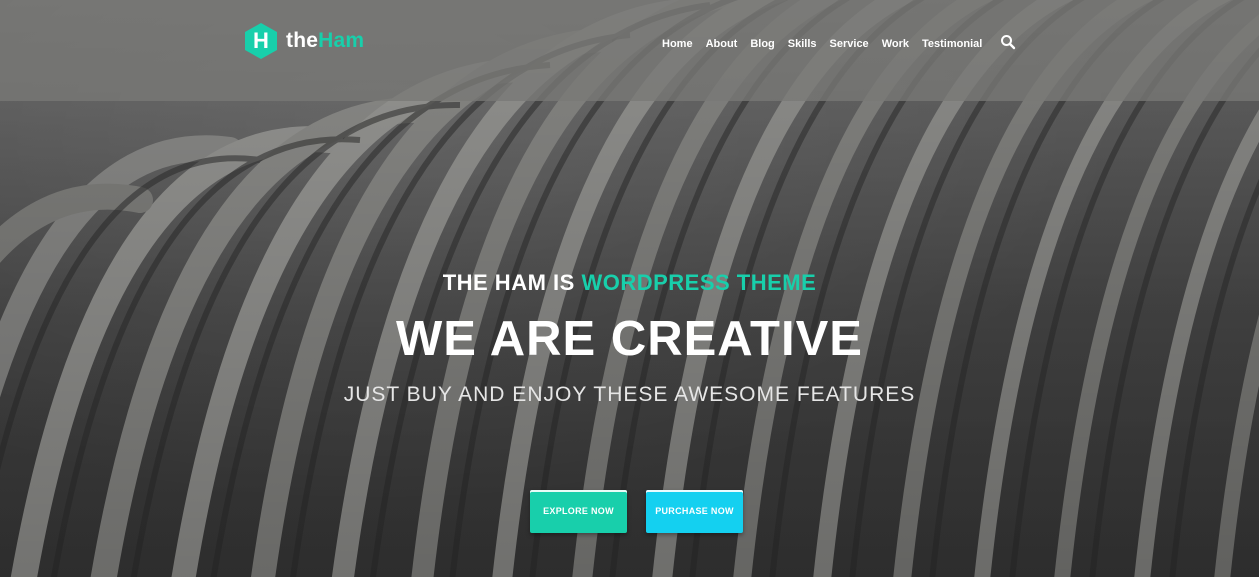 The width and height of the screenshot is (1259, 577). What do you see at coordinates (578, 511) in the screenshot?
I see `explore-now-button: EXPLORE NOW` at bounding box center [578, 511].